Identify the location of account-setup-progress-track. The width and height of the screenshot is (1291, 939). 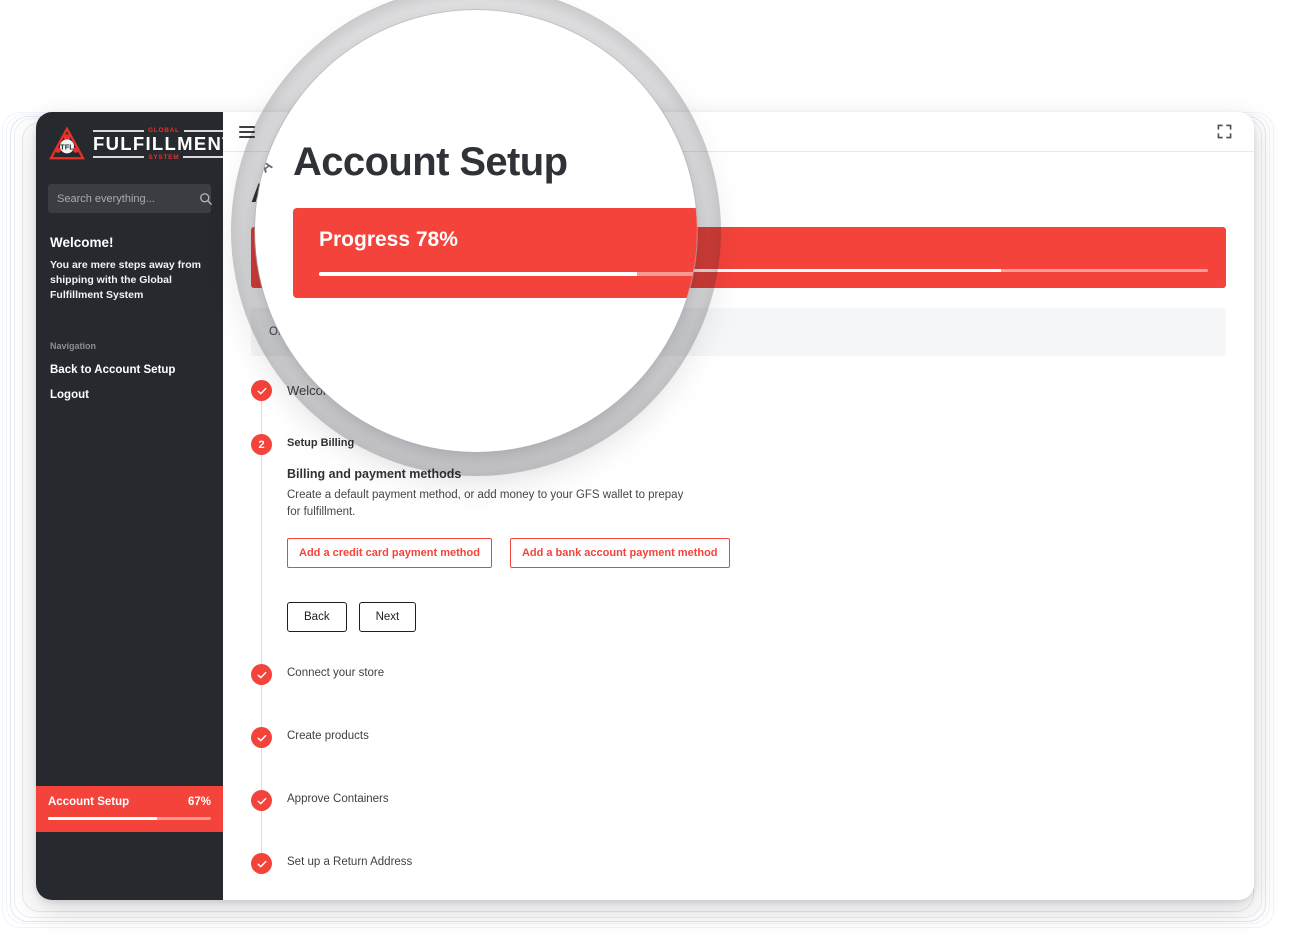
(129, 818).